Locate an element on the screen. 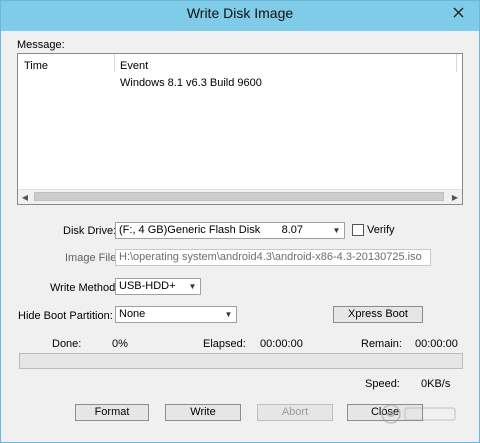 This screenshot has width=480, height=443. list-item-event: Windows 8.1 v6.3 Build 9600 is located at coordinates (191, 83).